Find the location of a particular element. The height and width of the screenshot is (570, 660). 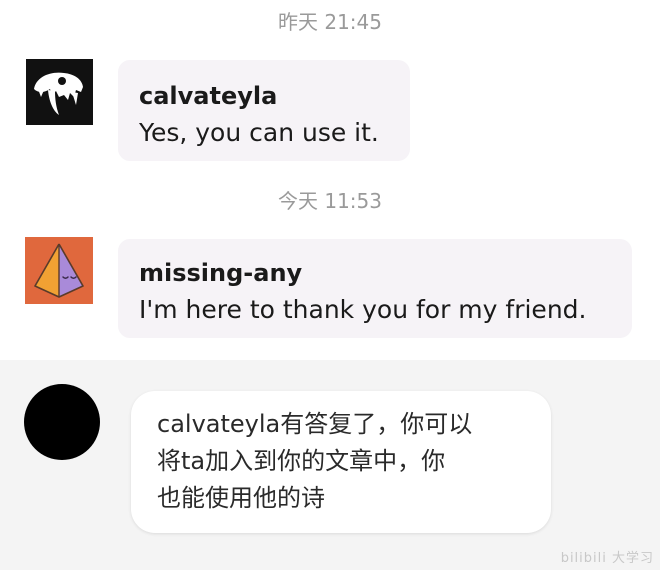

pyramid-icon is located at coordinates (59, 270).